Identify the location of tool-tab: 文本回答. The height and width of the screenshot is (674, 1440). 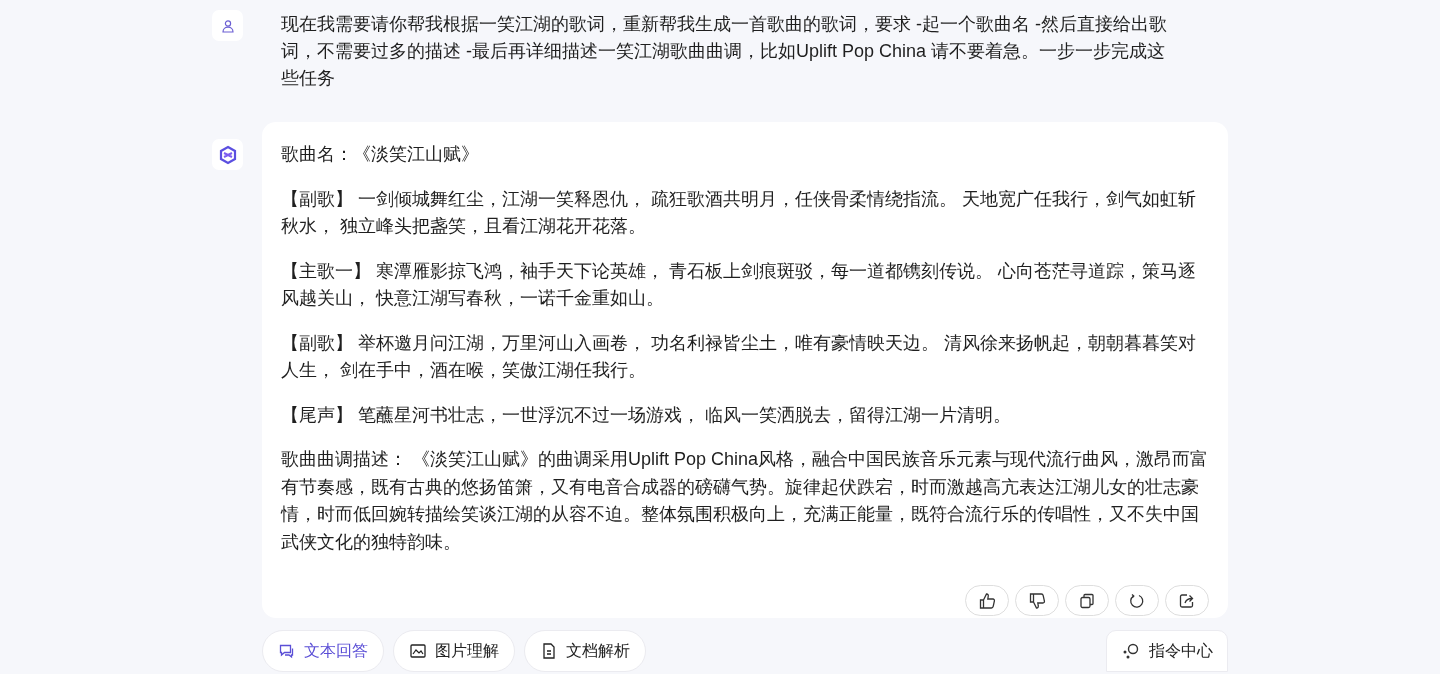
(323, 651).